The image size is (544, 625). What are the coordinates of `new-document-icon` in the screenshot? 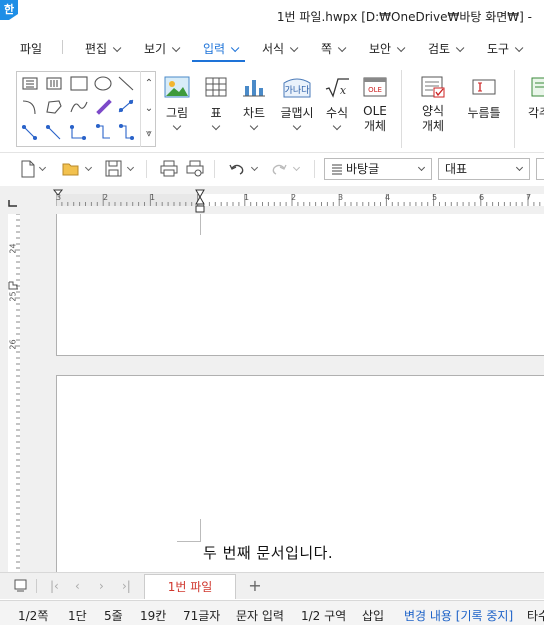 It's located at (28, 169).